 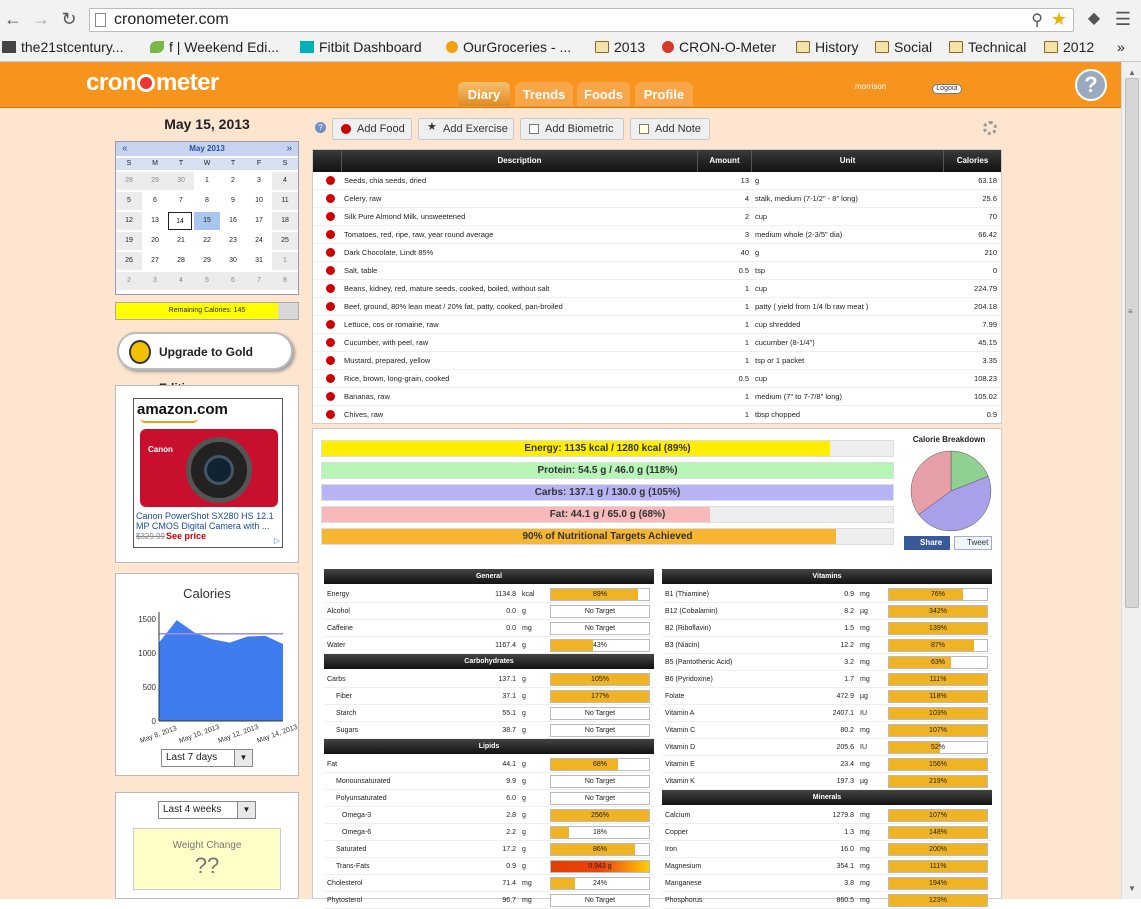 What do you see at coordinates (277, 540) in the screenshot?
I see `adchoices-icon: ▷` at bounding box center [277, 540].